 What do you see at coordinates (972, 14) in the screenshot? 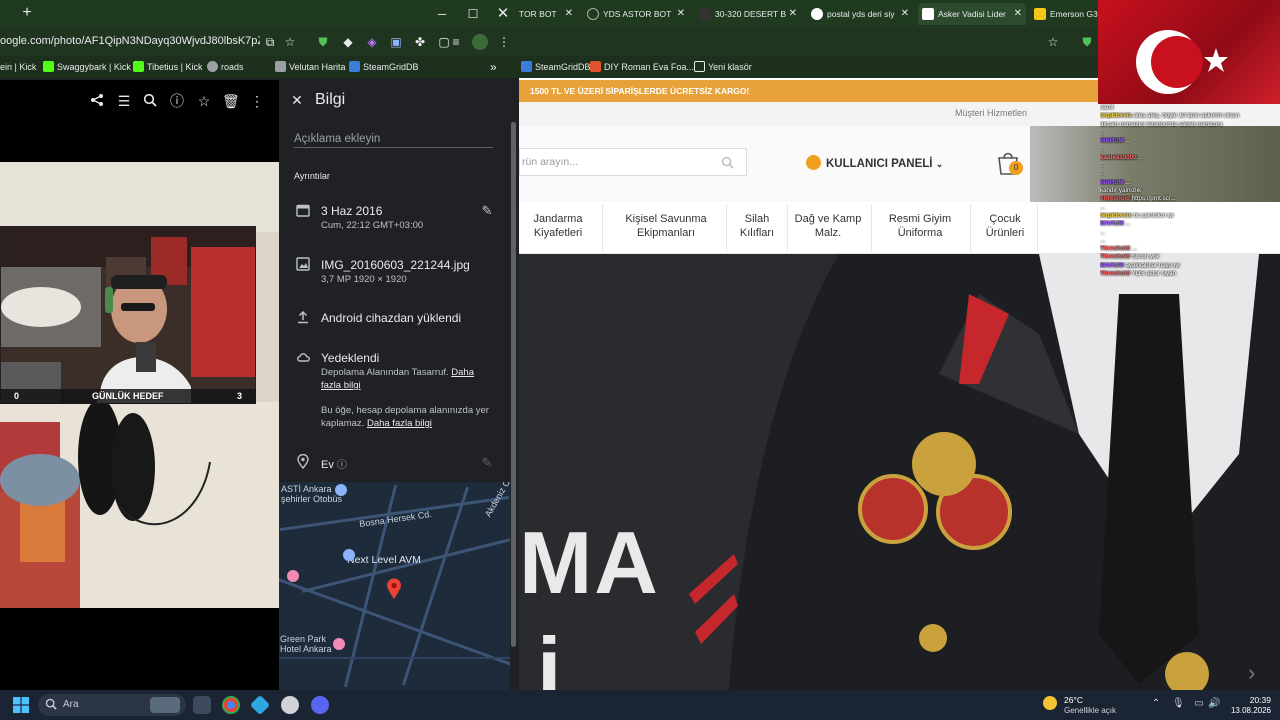
I see `tab-active: Asker Vadisi Lider ✕` at bounding box center [972, 14].